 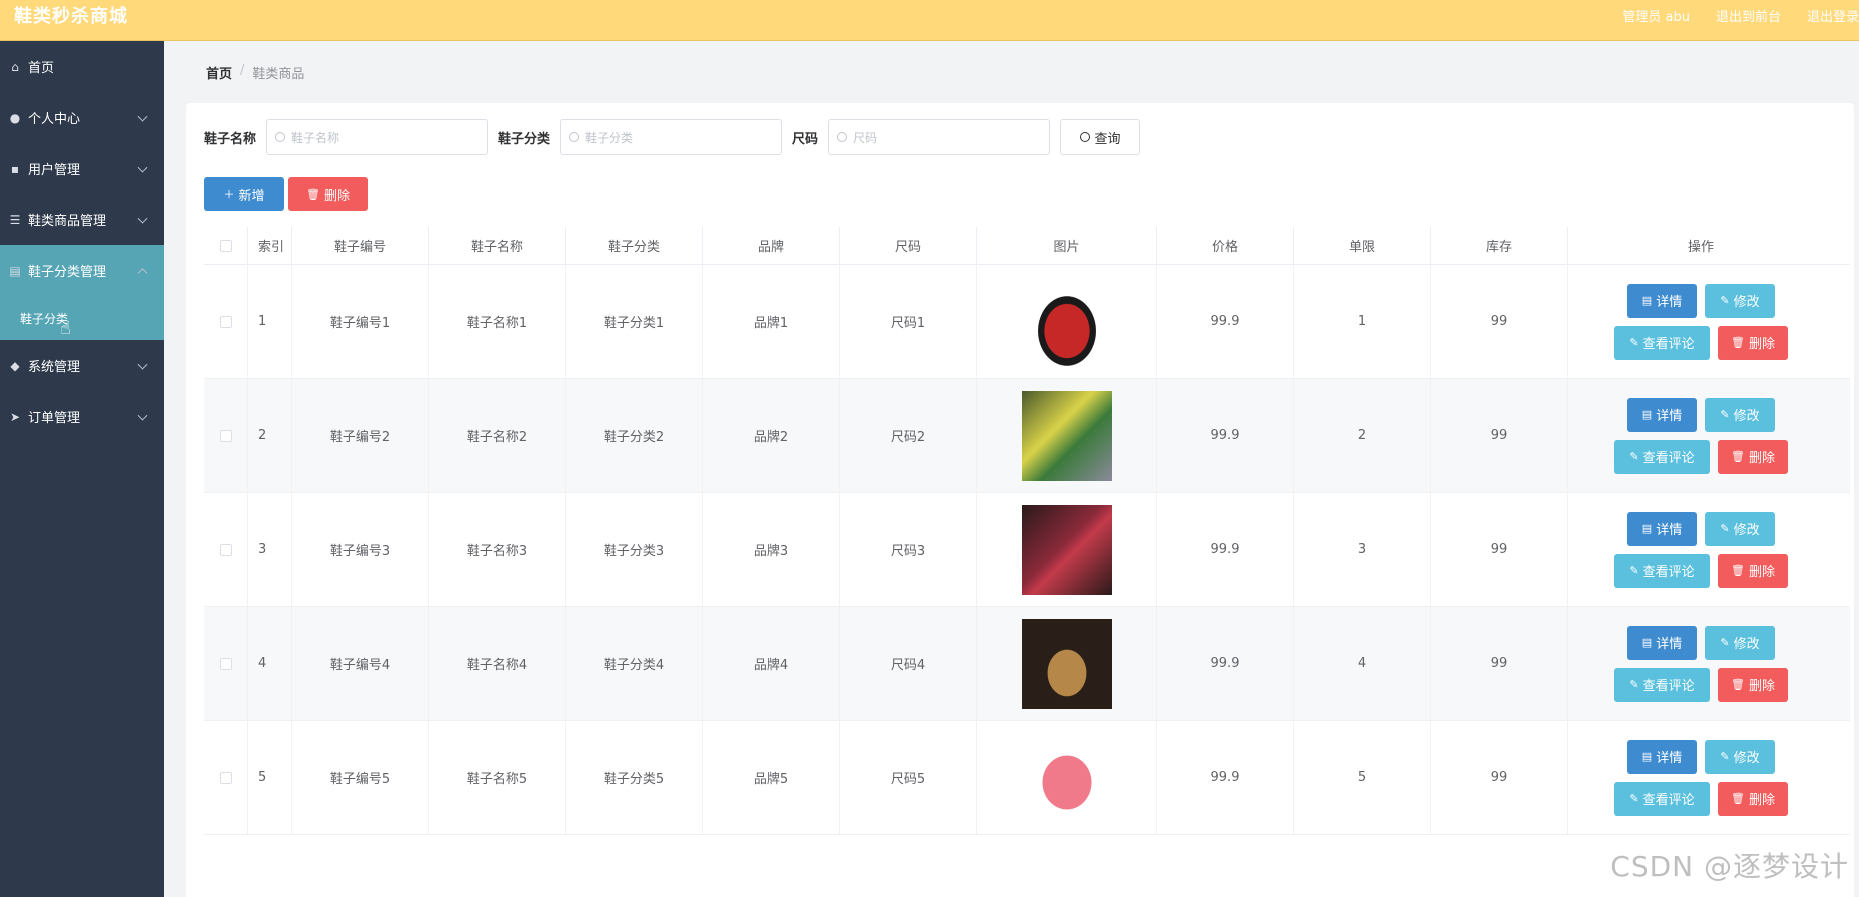 I want to click on sidebar-item-profile: ● 个人中心, so click(x=82, y=117).